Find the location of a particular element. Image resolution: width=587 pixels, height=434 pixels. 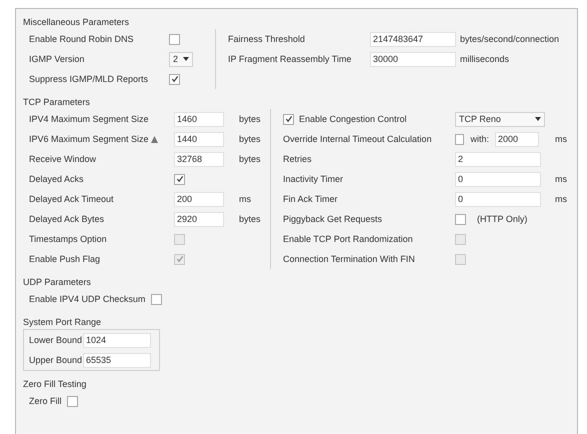

field-label: IGMP Version is located at coordinates (57, 59).